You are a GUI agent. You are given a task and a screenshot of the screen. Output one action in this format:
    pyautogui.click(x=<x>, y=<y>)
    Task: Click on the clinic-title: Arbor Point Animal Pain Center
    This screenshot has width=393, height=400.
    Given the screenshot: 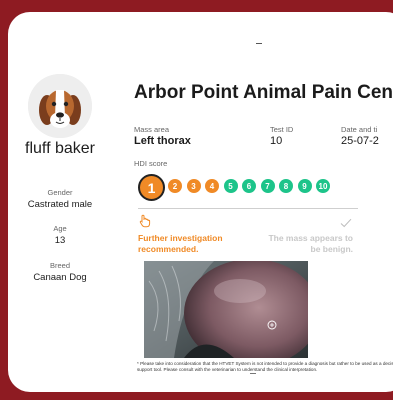 What is the action you would take?
    pyautogui.click(x=263, y=92)
    